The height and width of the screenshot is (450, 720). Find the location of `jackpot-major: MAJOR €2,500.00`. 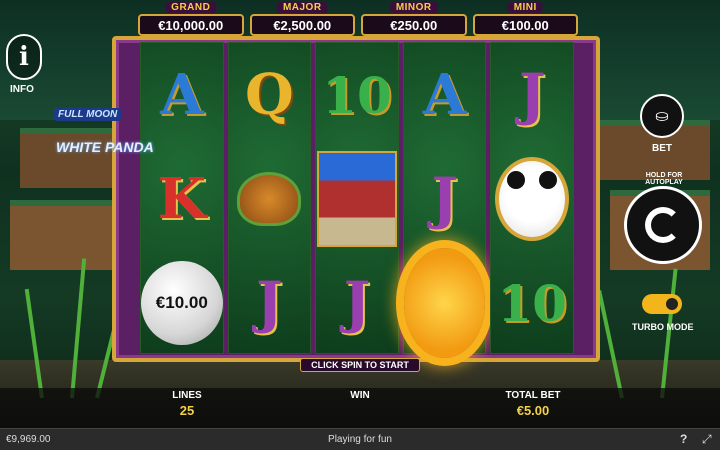

jackpot-major: MAJOR €2,500.00 is located at coordinates (302, 19).